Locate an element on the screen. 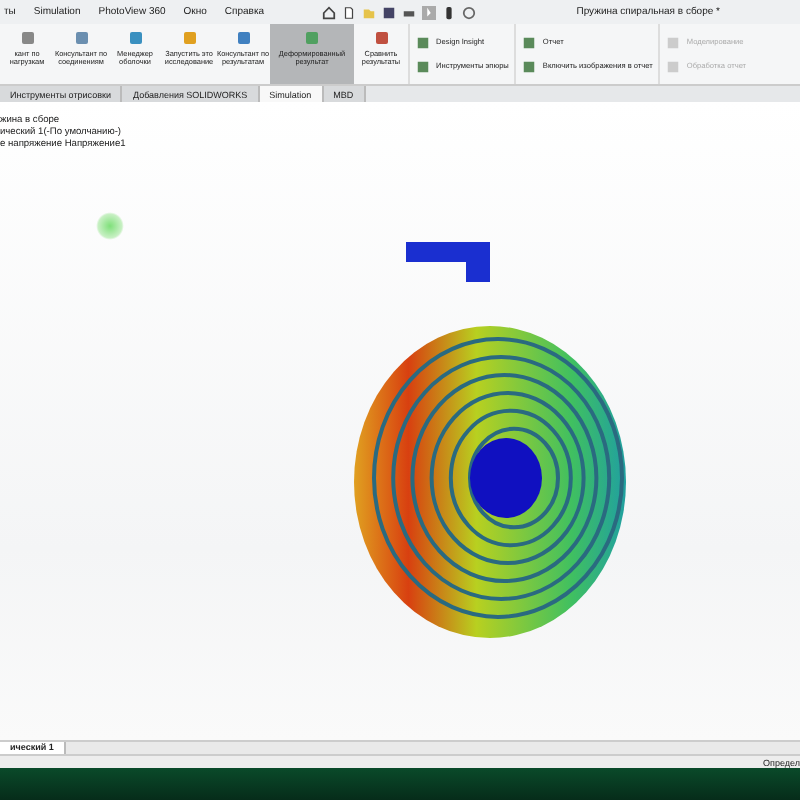 This screenshot has width=800, height=800. home-icon is located at coordinates (329, 12).